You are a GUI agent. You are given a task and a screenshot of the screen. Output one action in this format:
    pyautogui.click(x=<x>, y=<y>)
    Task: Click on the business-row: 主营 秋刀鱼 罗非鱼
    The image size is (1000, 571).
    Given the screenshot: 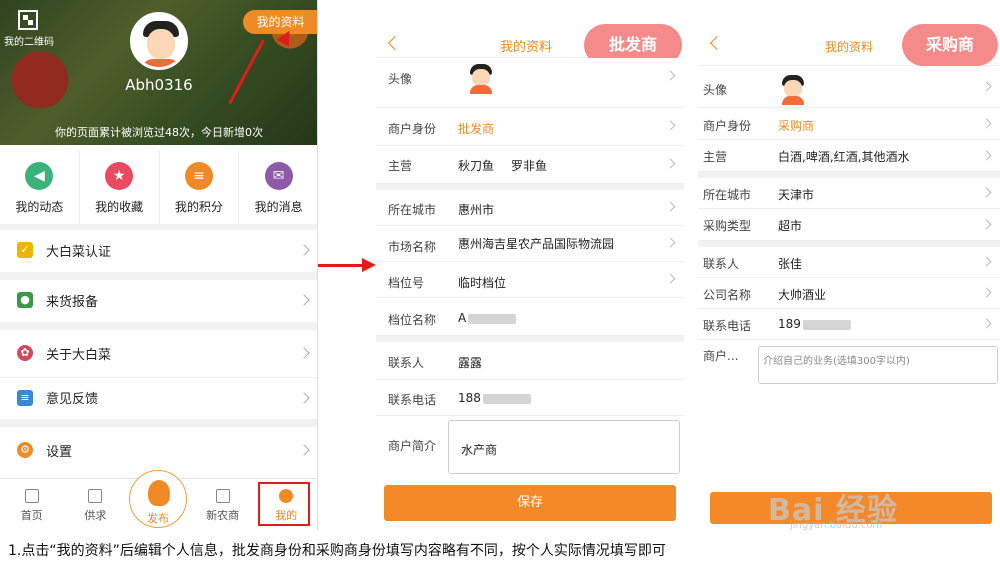 What is the action you would take?
    pyautogui.click(x=530, y=165)
    